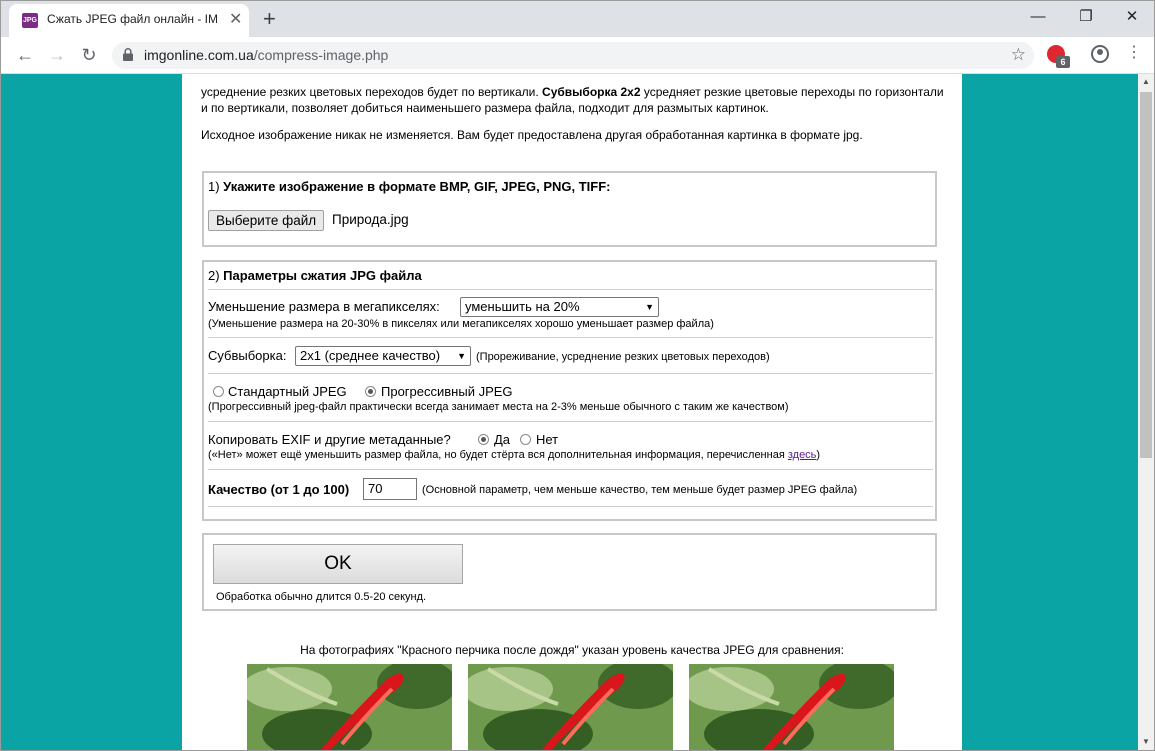 The image size is (1155, 751). What do you see at coordinates (1146, 275) in the screenshot?
I see `scrollbar-thumb` at bounding box center [1146, 275].